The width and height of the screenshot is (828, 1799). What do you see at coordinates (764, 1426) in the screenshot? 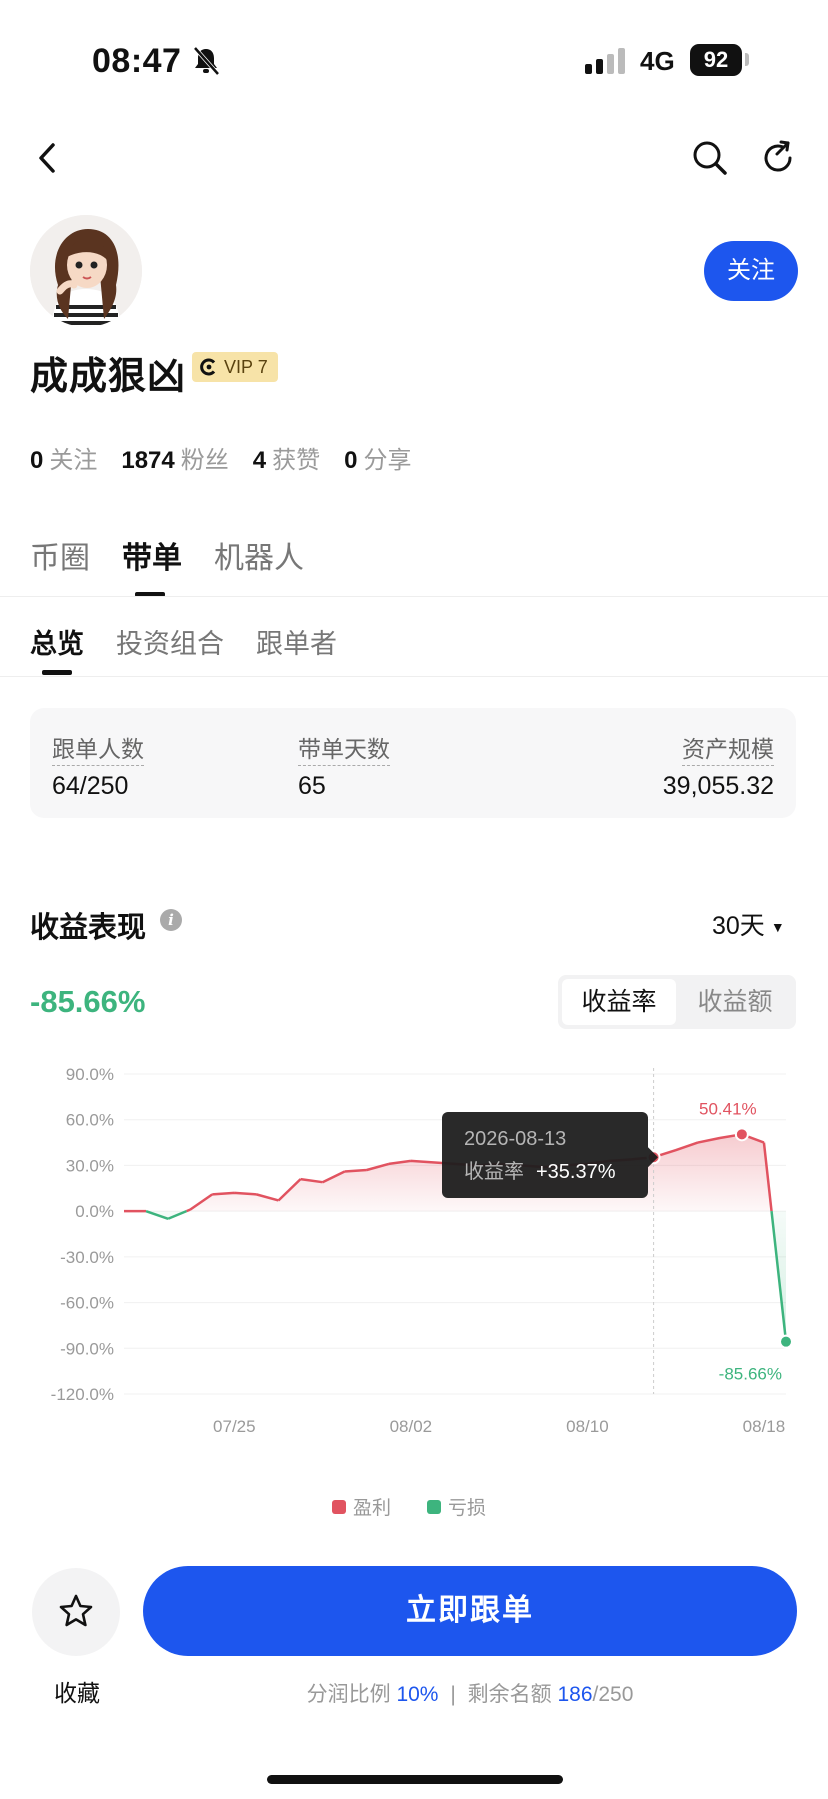
I see `x-tick-label: 08/18` at bounding box center [764, 1426].